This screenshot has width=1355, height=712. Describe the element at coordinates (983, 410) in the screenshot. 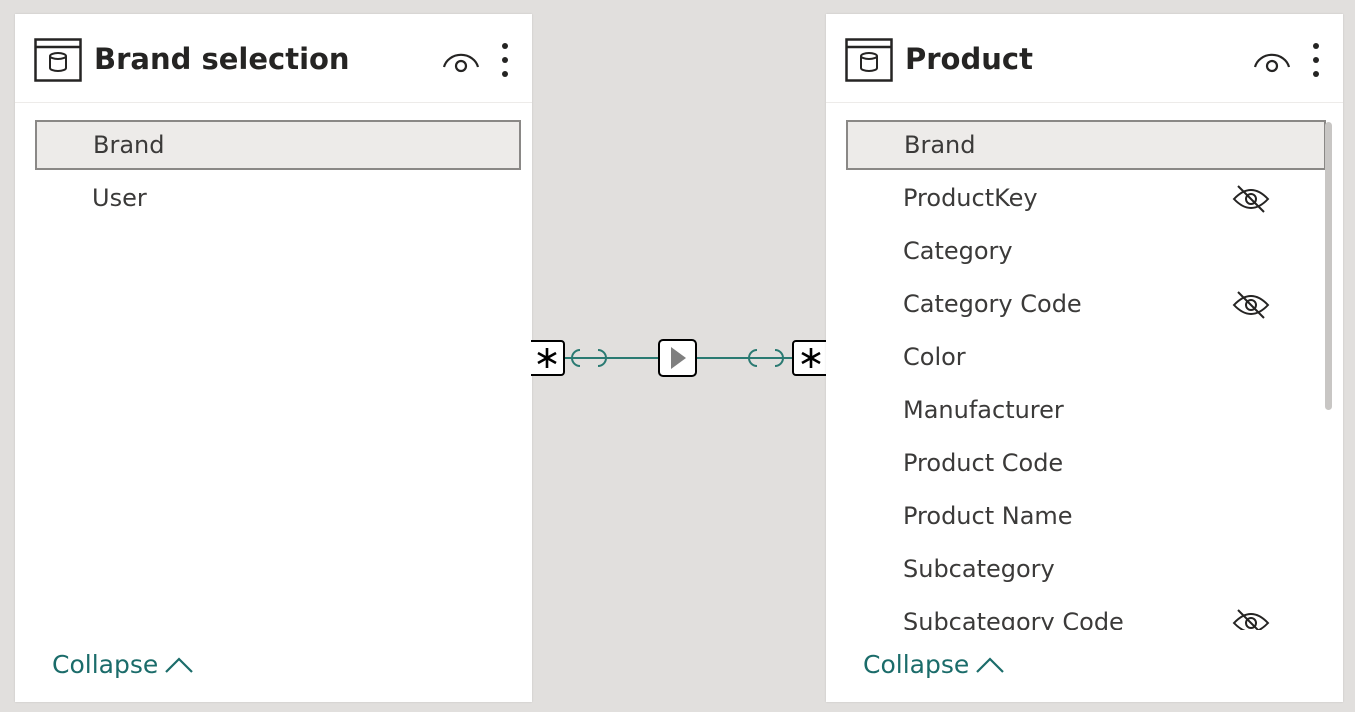

I see `field-label: Manufacturer` at that location.